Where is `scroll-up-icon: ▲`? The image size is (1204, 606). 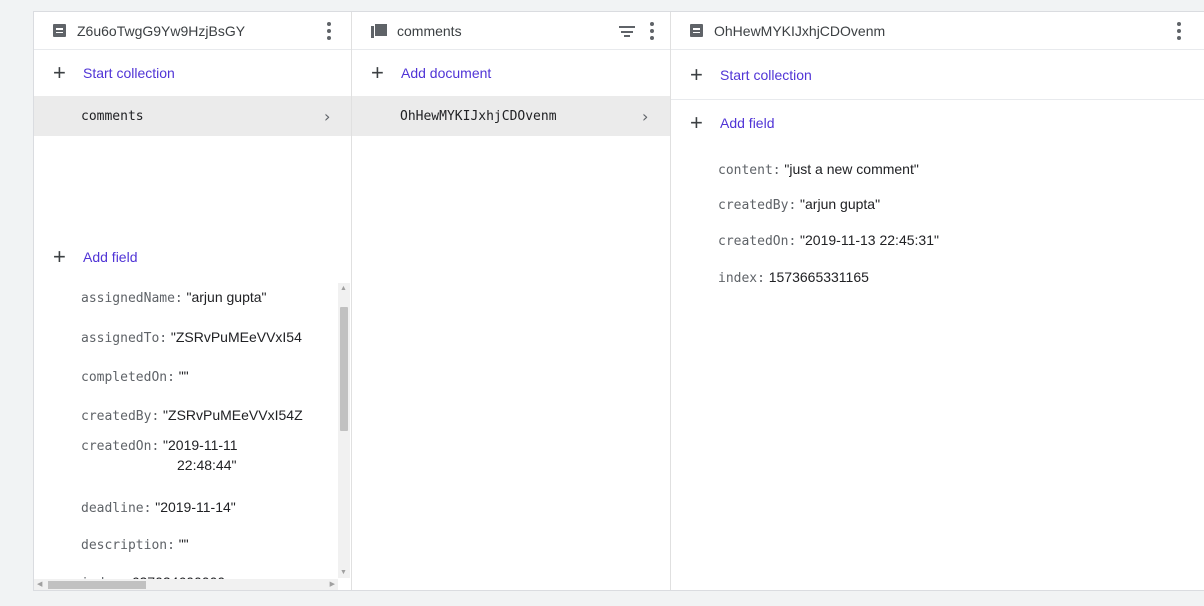 scroll-up-icon: ▲ is located at coordinates (343, 288).